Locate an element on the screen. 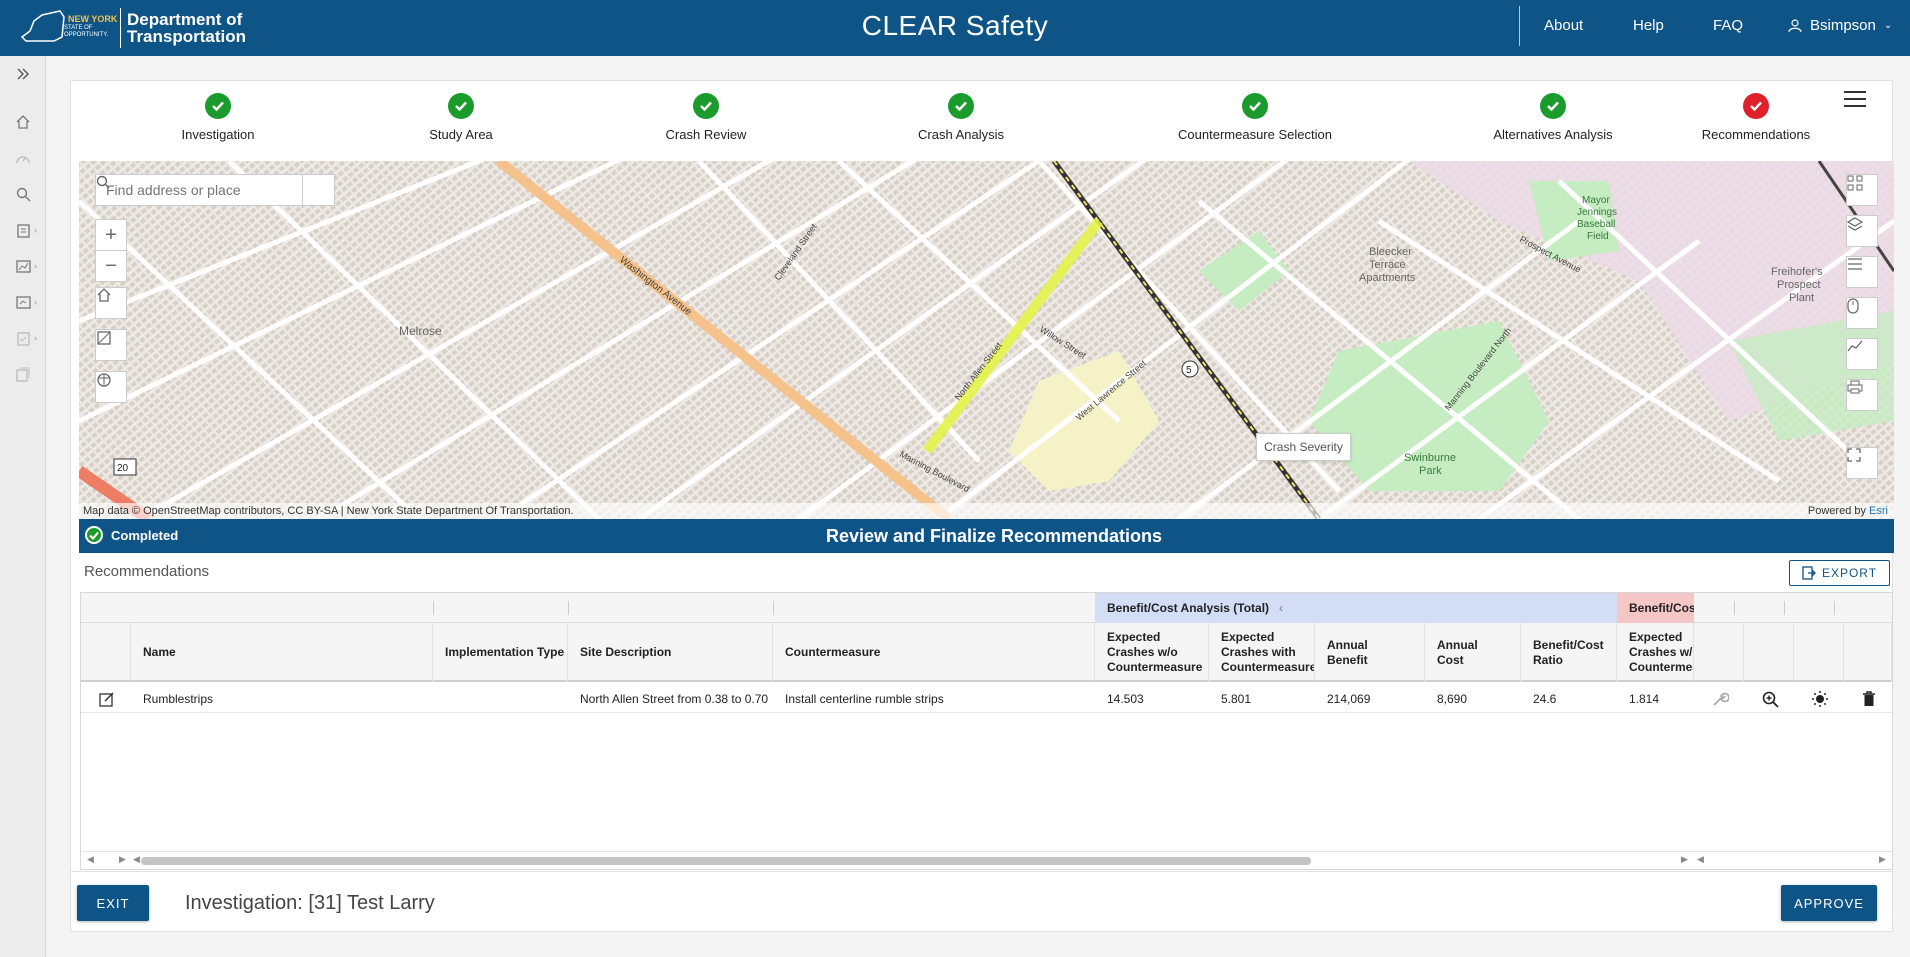 Image resolution: width=1910 pixels, height=957 pixels. col-implementation-type: Implementation Type is located at coordinates (500, 652).